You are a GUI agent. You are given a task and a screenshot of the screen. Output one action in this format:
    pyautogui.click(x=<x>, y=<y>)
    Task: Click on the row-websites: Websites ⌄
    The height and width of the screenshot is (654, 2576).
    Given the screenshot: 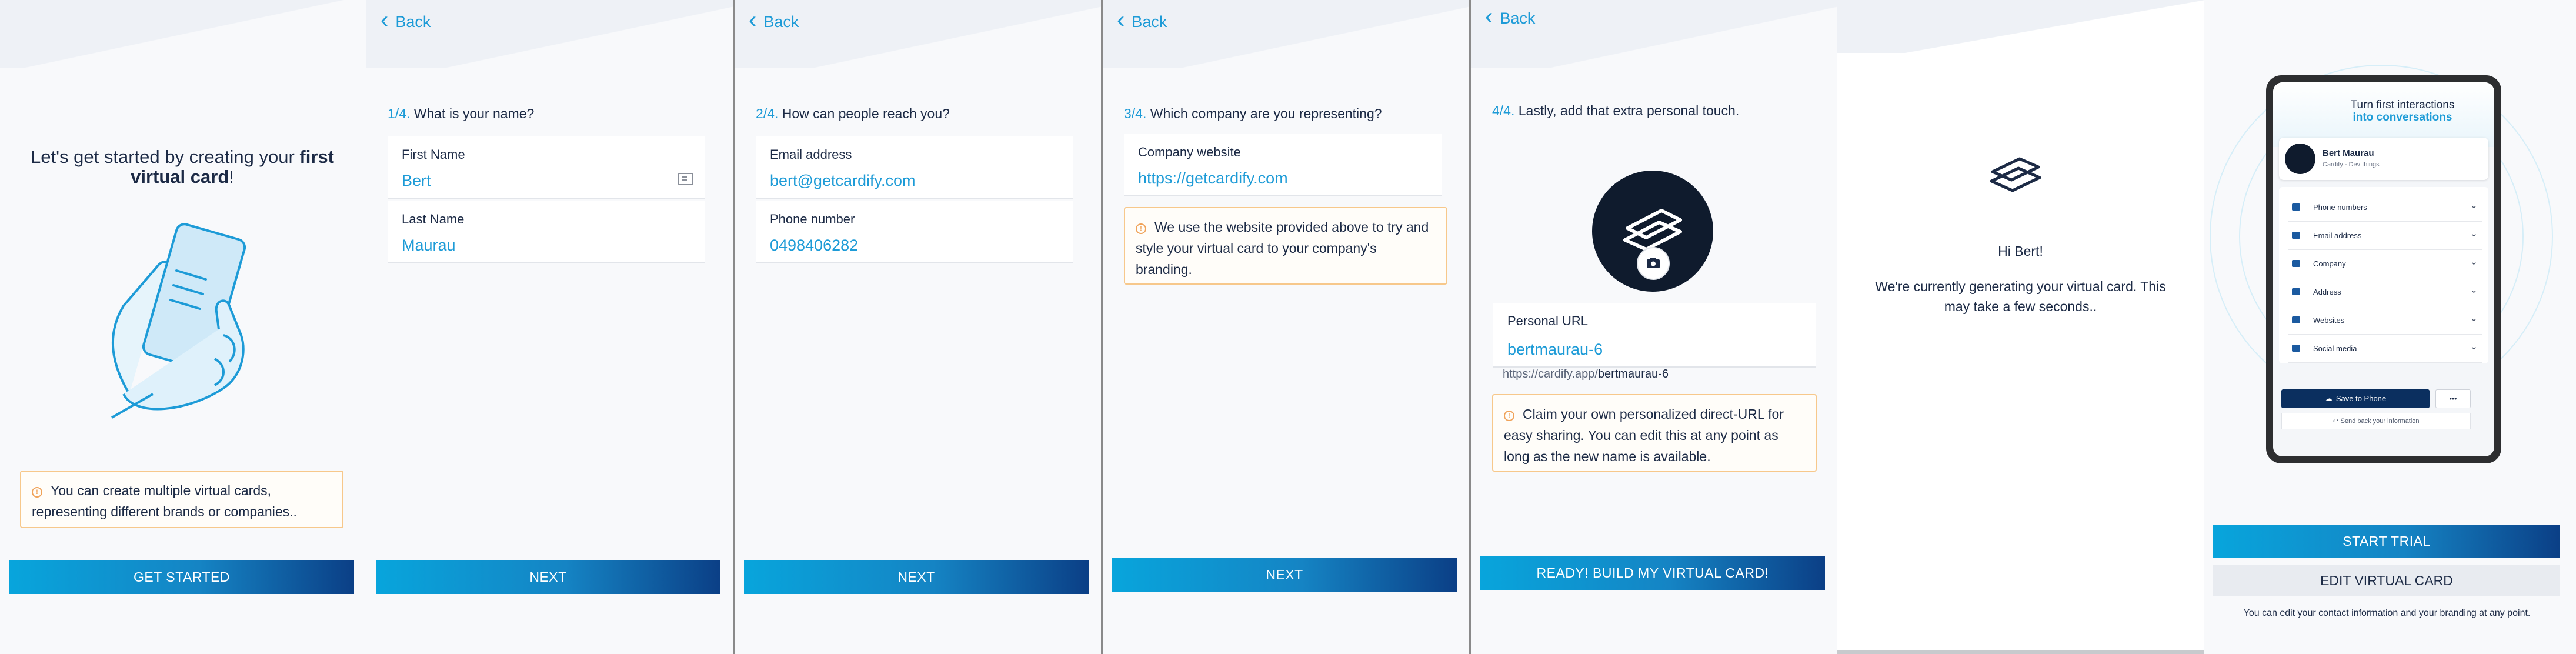 What is the action you would take?
    pyautogui.click(x=2385, y=321)
    